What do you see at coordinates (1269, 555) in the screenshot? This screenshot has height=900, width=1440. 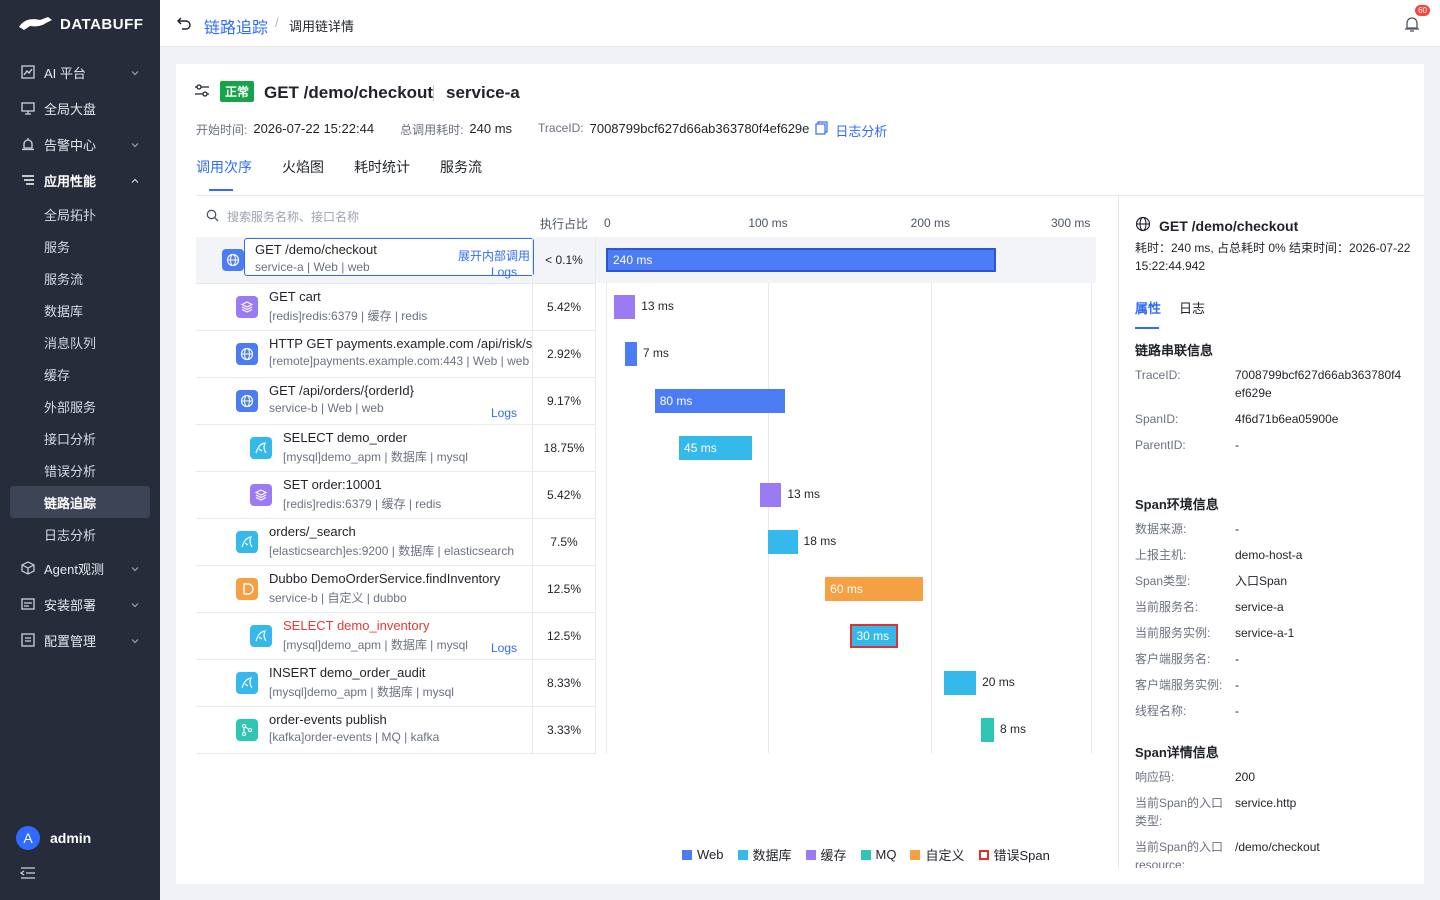 I see `attribute-value: demo-host-a` at bounding box center [1269, 555].